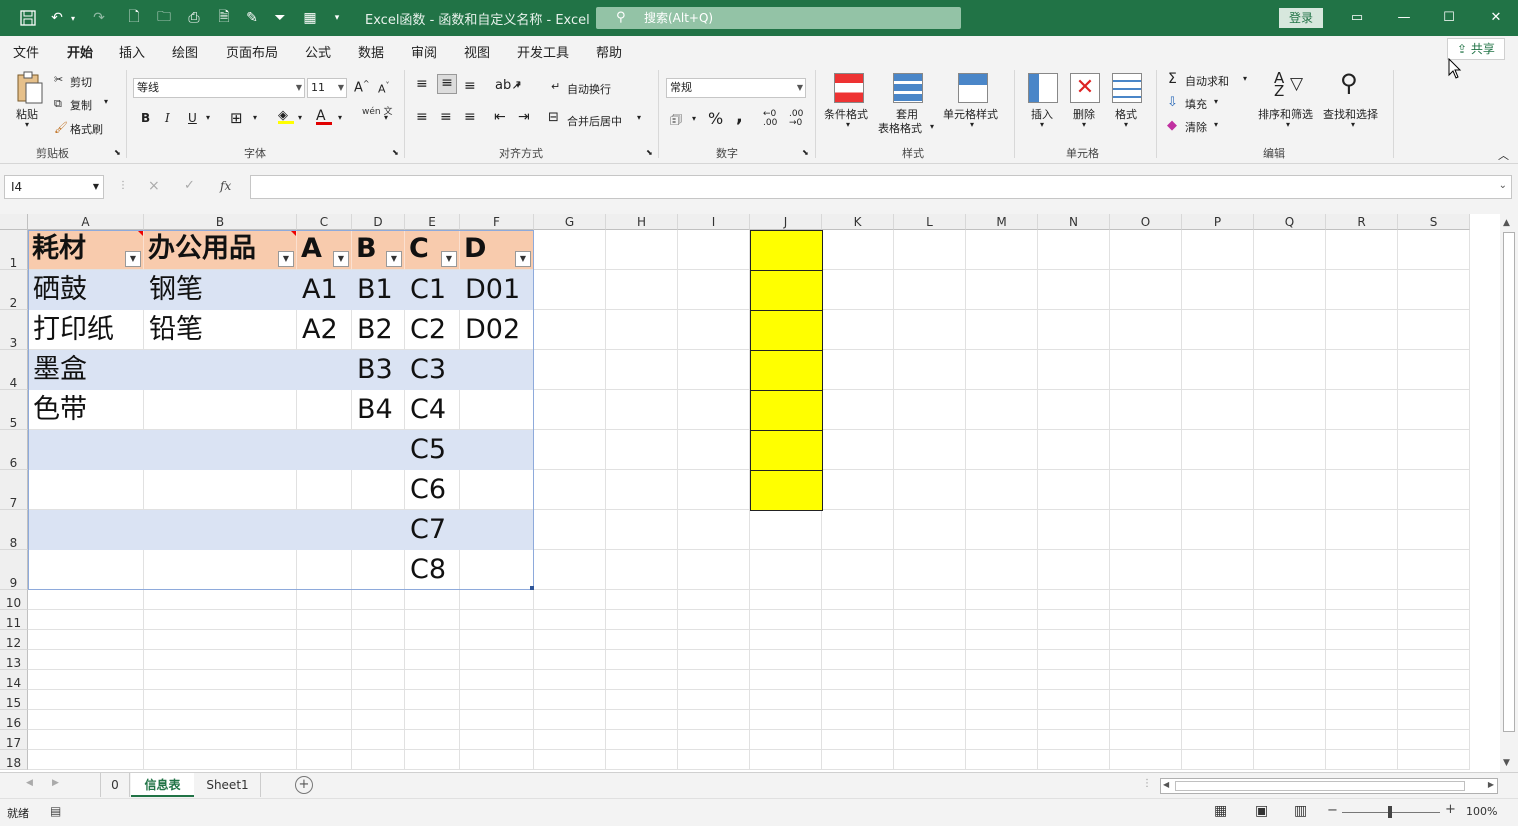 This screenshot has height=826, width=1518. Describe the element at coordinates (609, 51) in the screenshot. I see `tab-help: 帮助` at that location.